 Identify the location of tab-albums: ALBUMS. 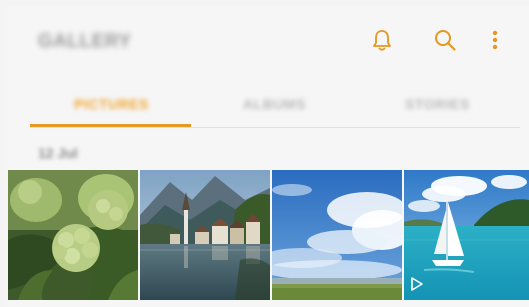
(274, 104).